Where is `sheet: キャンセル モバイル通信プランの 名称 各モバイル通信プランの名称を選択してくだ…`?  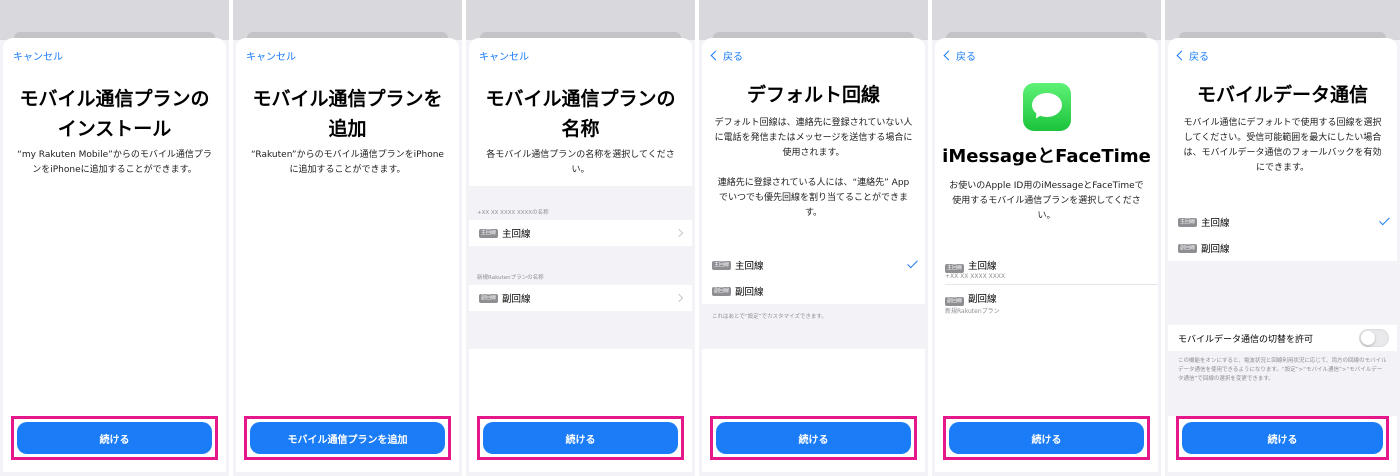 sheet: キャンセル モバイル通信プランの 名称 各モバイル通信プランの名称を選択してくだ… is located at coordinates (580, 255).